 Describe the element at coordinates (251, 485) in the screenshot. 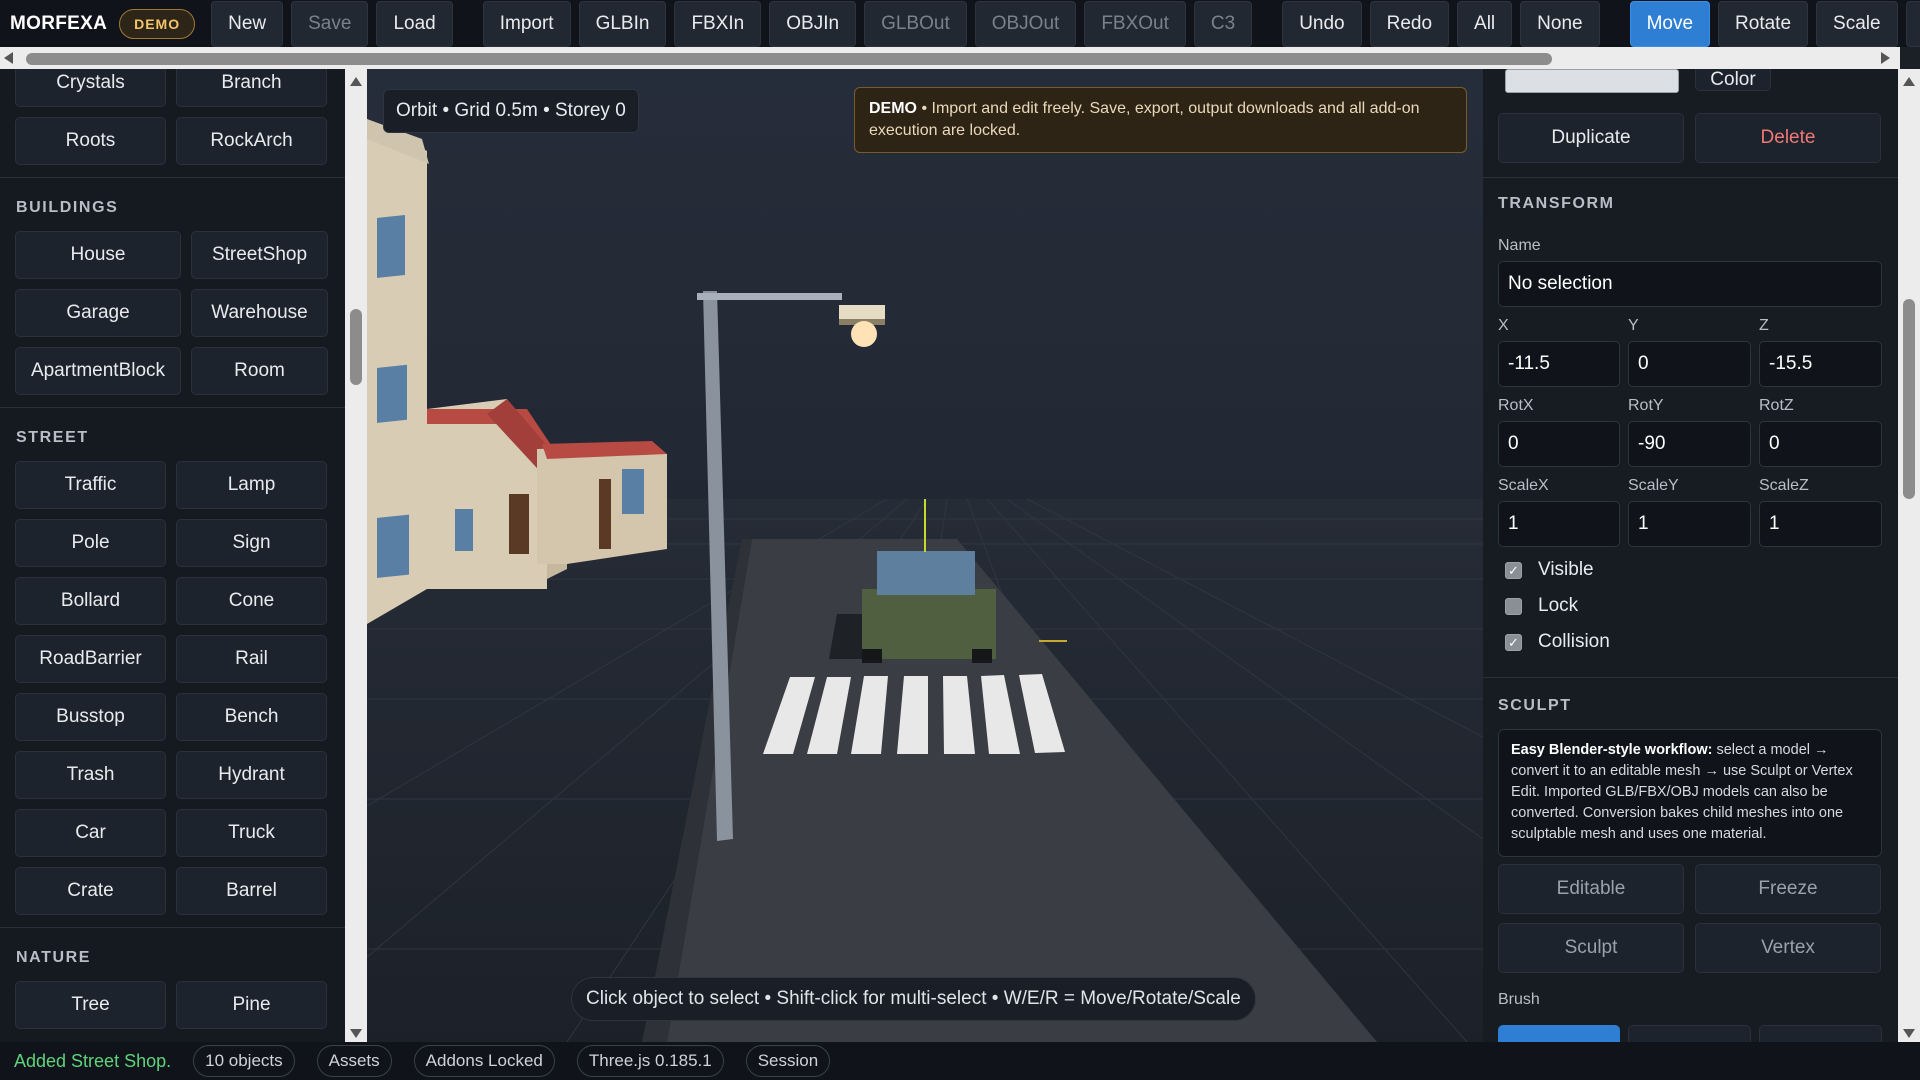

I see `library-item-lamp: Lamp` at that location.